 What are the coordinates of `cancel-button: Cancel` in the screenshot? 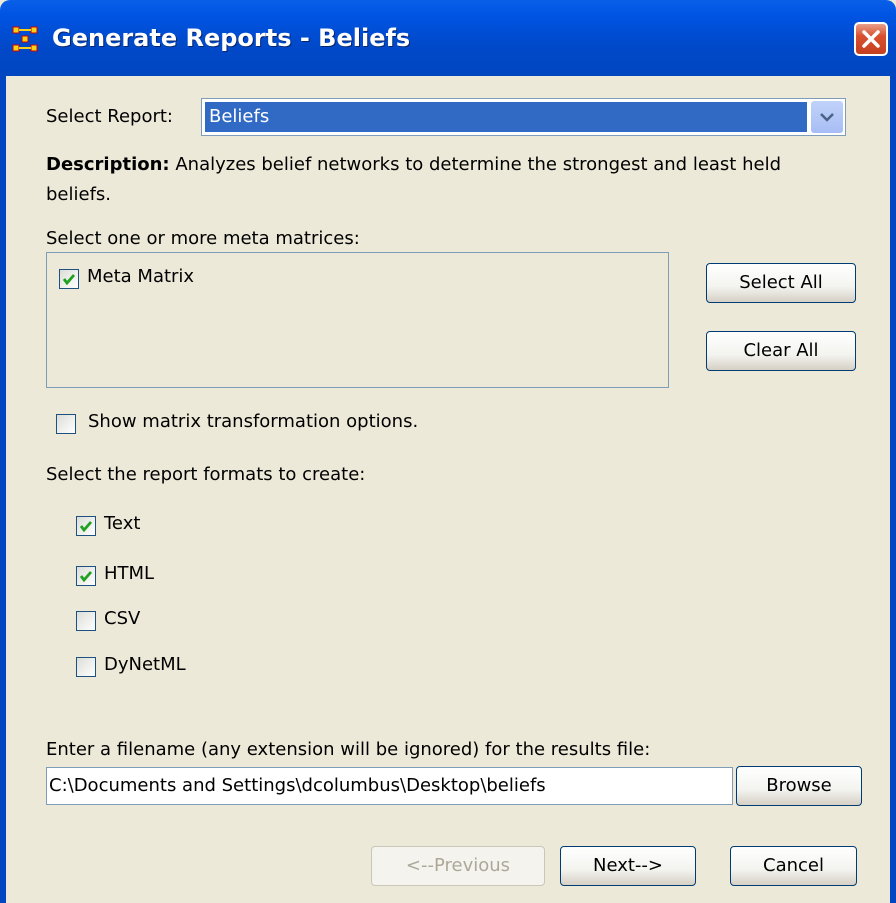 It's located at (793, 866).